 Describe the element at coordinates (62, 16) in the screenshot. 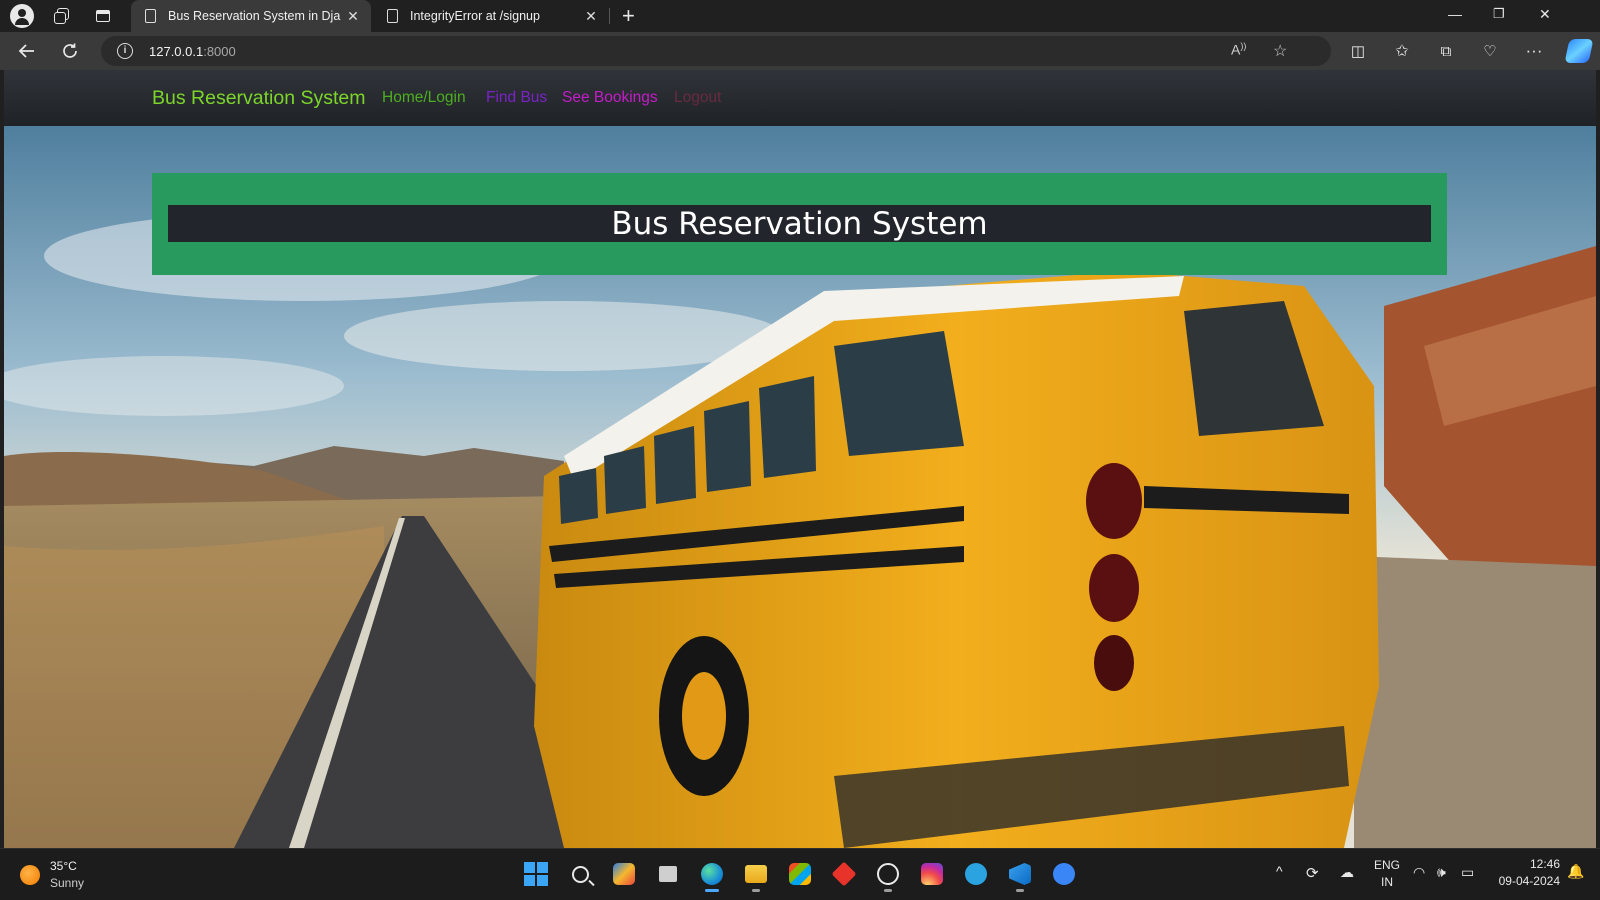

I see `workspaces-icon` at that location.